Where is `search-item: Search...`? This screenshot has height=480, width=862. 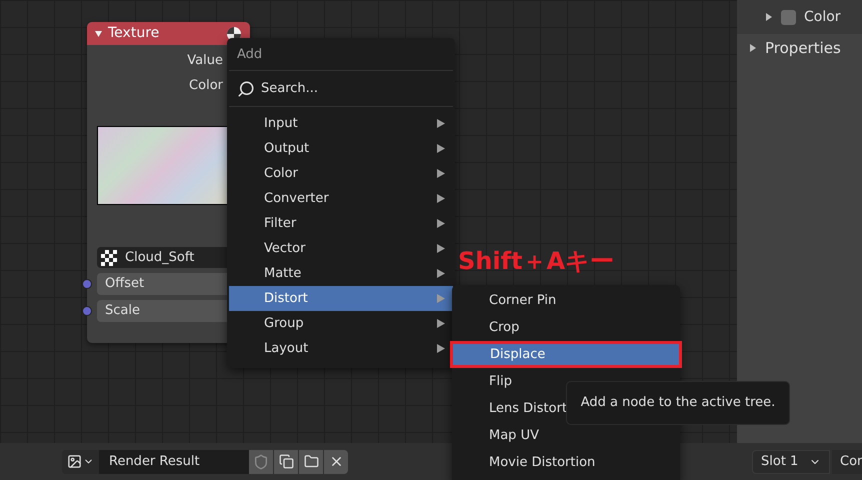 search-item: Search... is located at coordinates (341, 88).